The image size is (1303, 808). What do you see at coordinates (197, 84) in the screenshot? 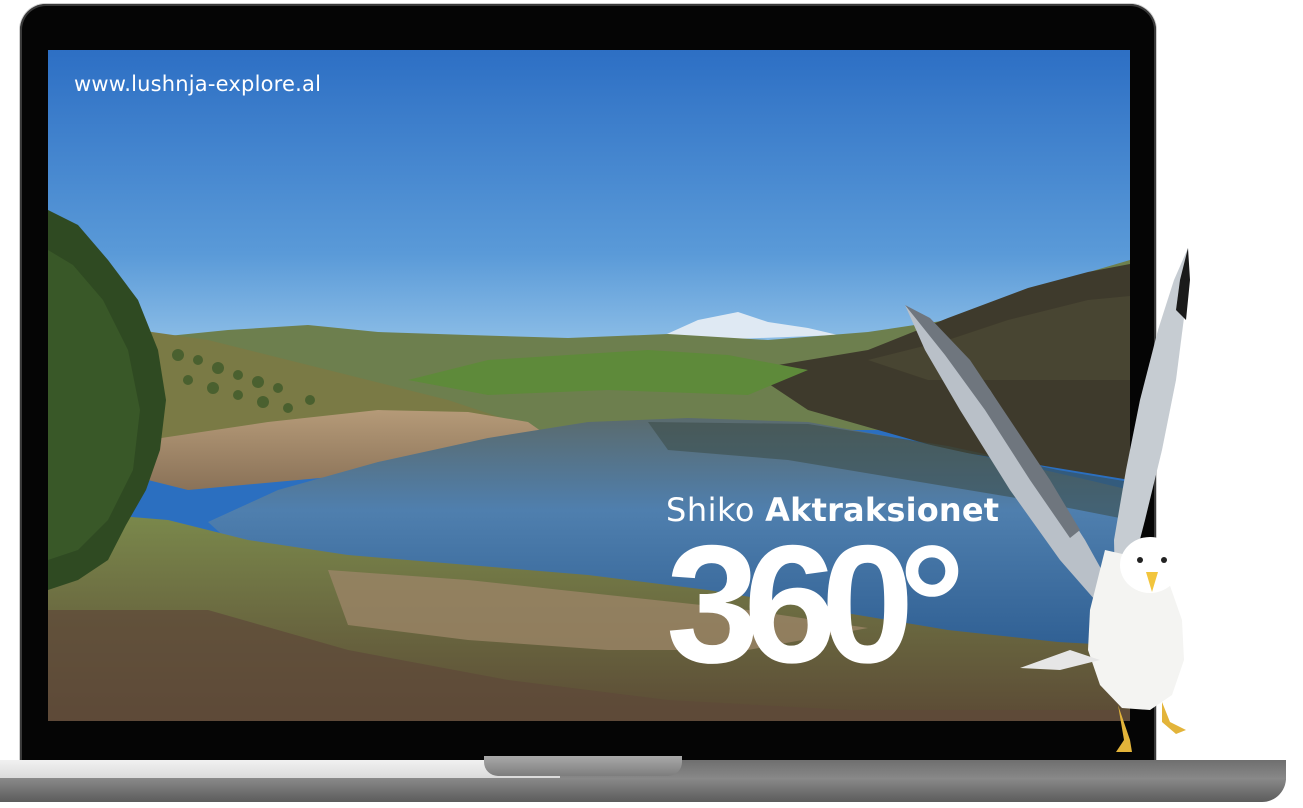
I see `website-url: www.lushnja-explore.al` at bounding box center [197, 84].